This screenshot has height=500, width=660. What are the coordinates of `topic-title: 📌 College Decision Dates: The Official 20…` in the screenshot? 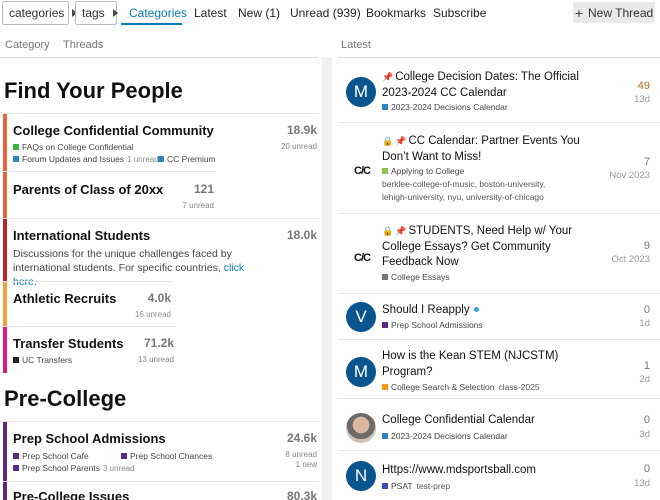 It's located at (492, 85).